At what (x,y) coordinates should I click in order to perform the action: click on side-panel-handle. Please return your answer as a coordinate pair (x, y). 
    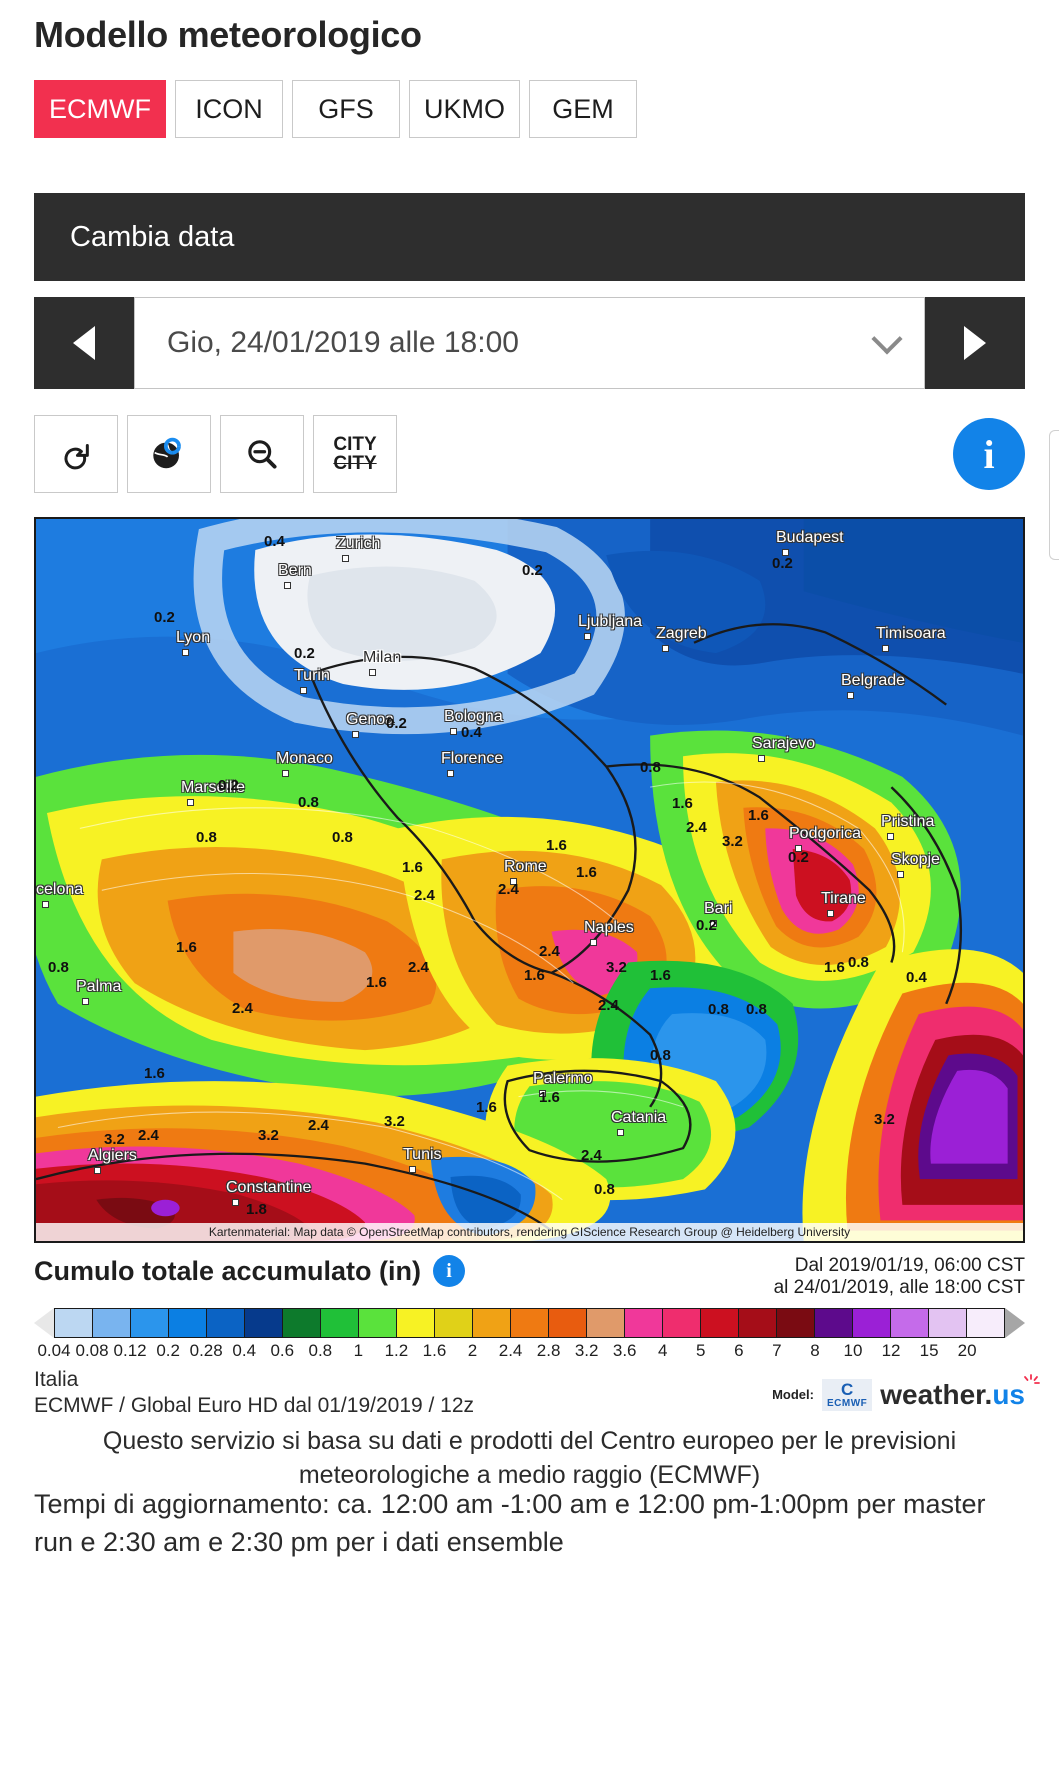
    Looking at the image, I should click on (1054, 495).